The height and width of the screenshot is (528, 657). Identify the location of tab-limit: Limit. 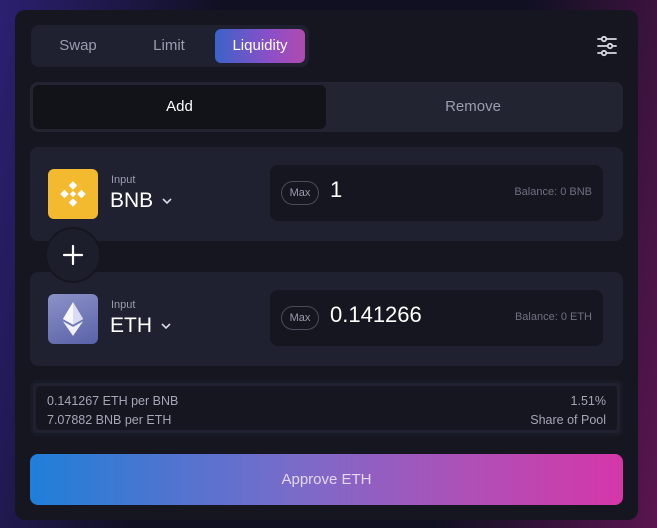
(169, 46).